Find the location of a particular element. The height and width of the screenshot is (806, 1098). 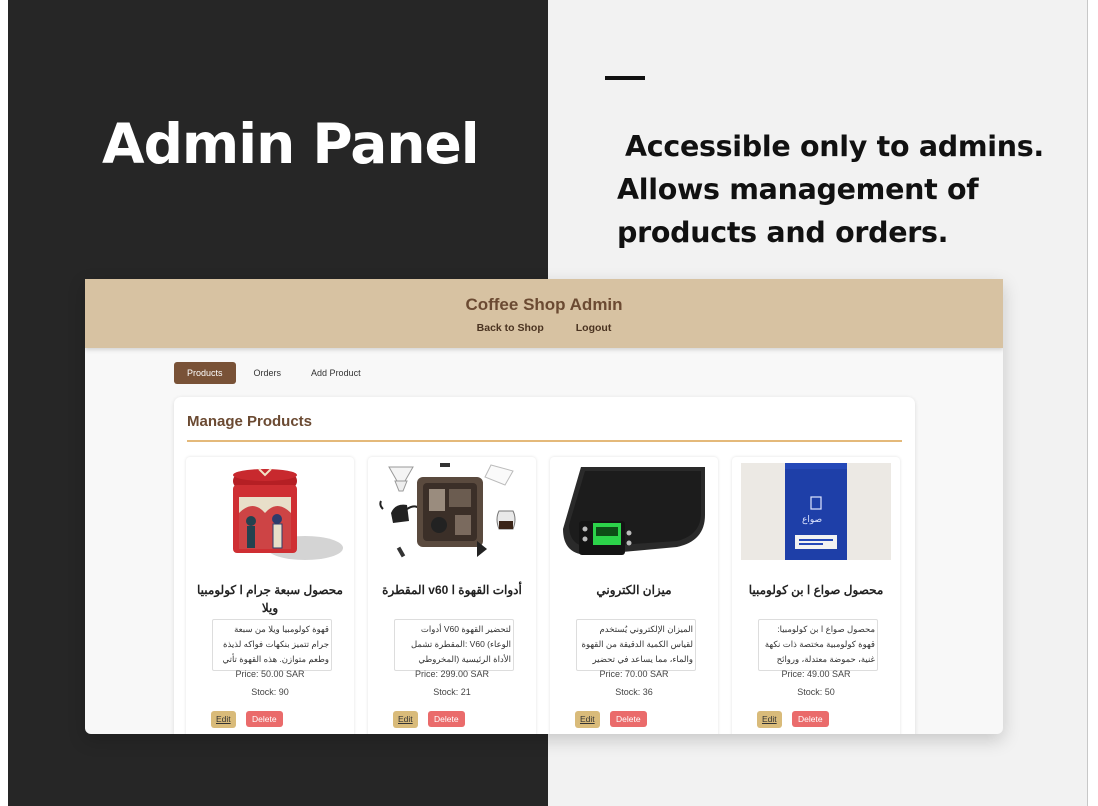

description-line-1: Accessible only to admins. is located at coordinates (834, 146).